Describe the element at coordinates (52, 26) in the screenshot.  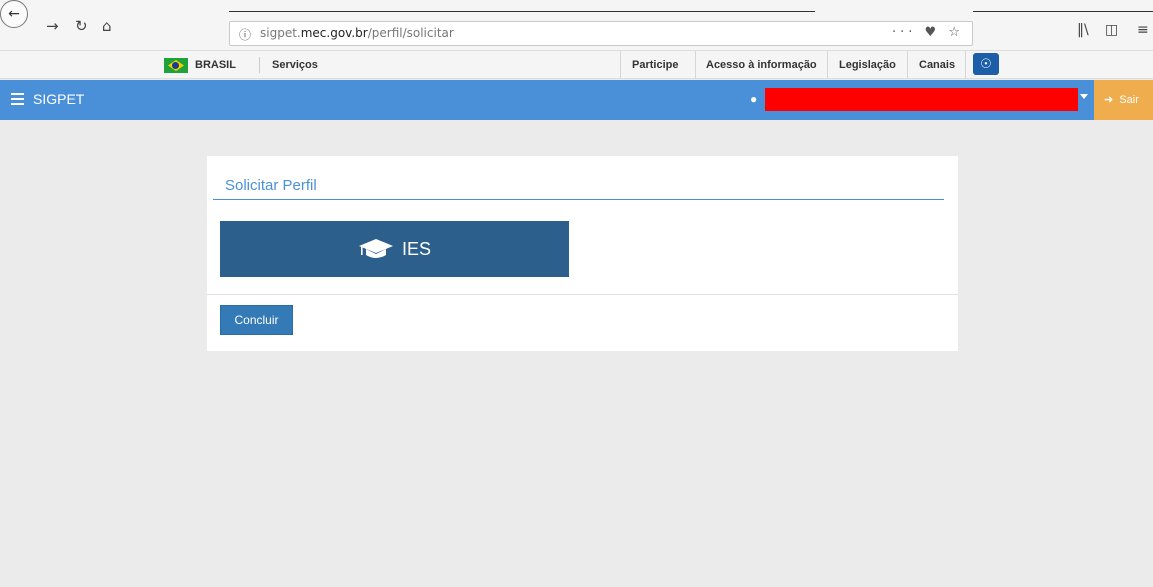
I see `forward-icon: →` at that location.